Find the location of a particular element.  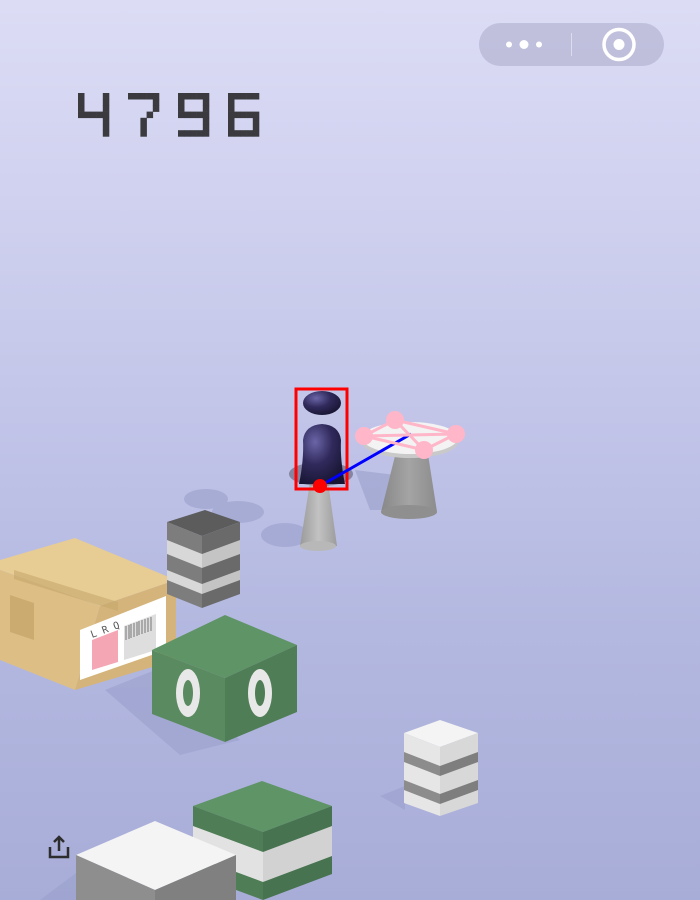

share-button is located at coordinates (59, 848).